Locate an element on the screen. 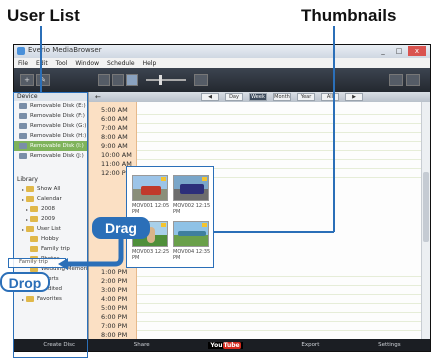  camera-icon is located at coordinates (396, 80).